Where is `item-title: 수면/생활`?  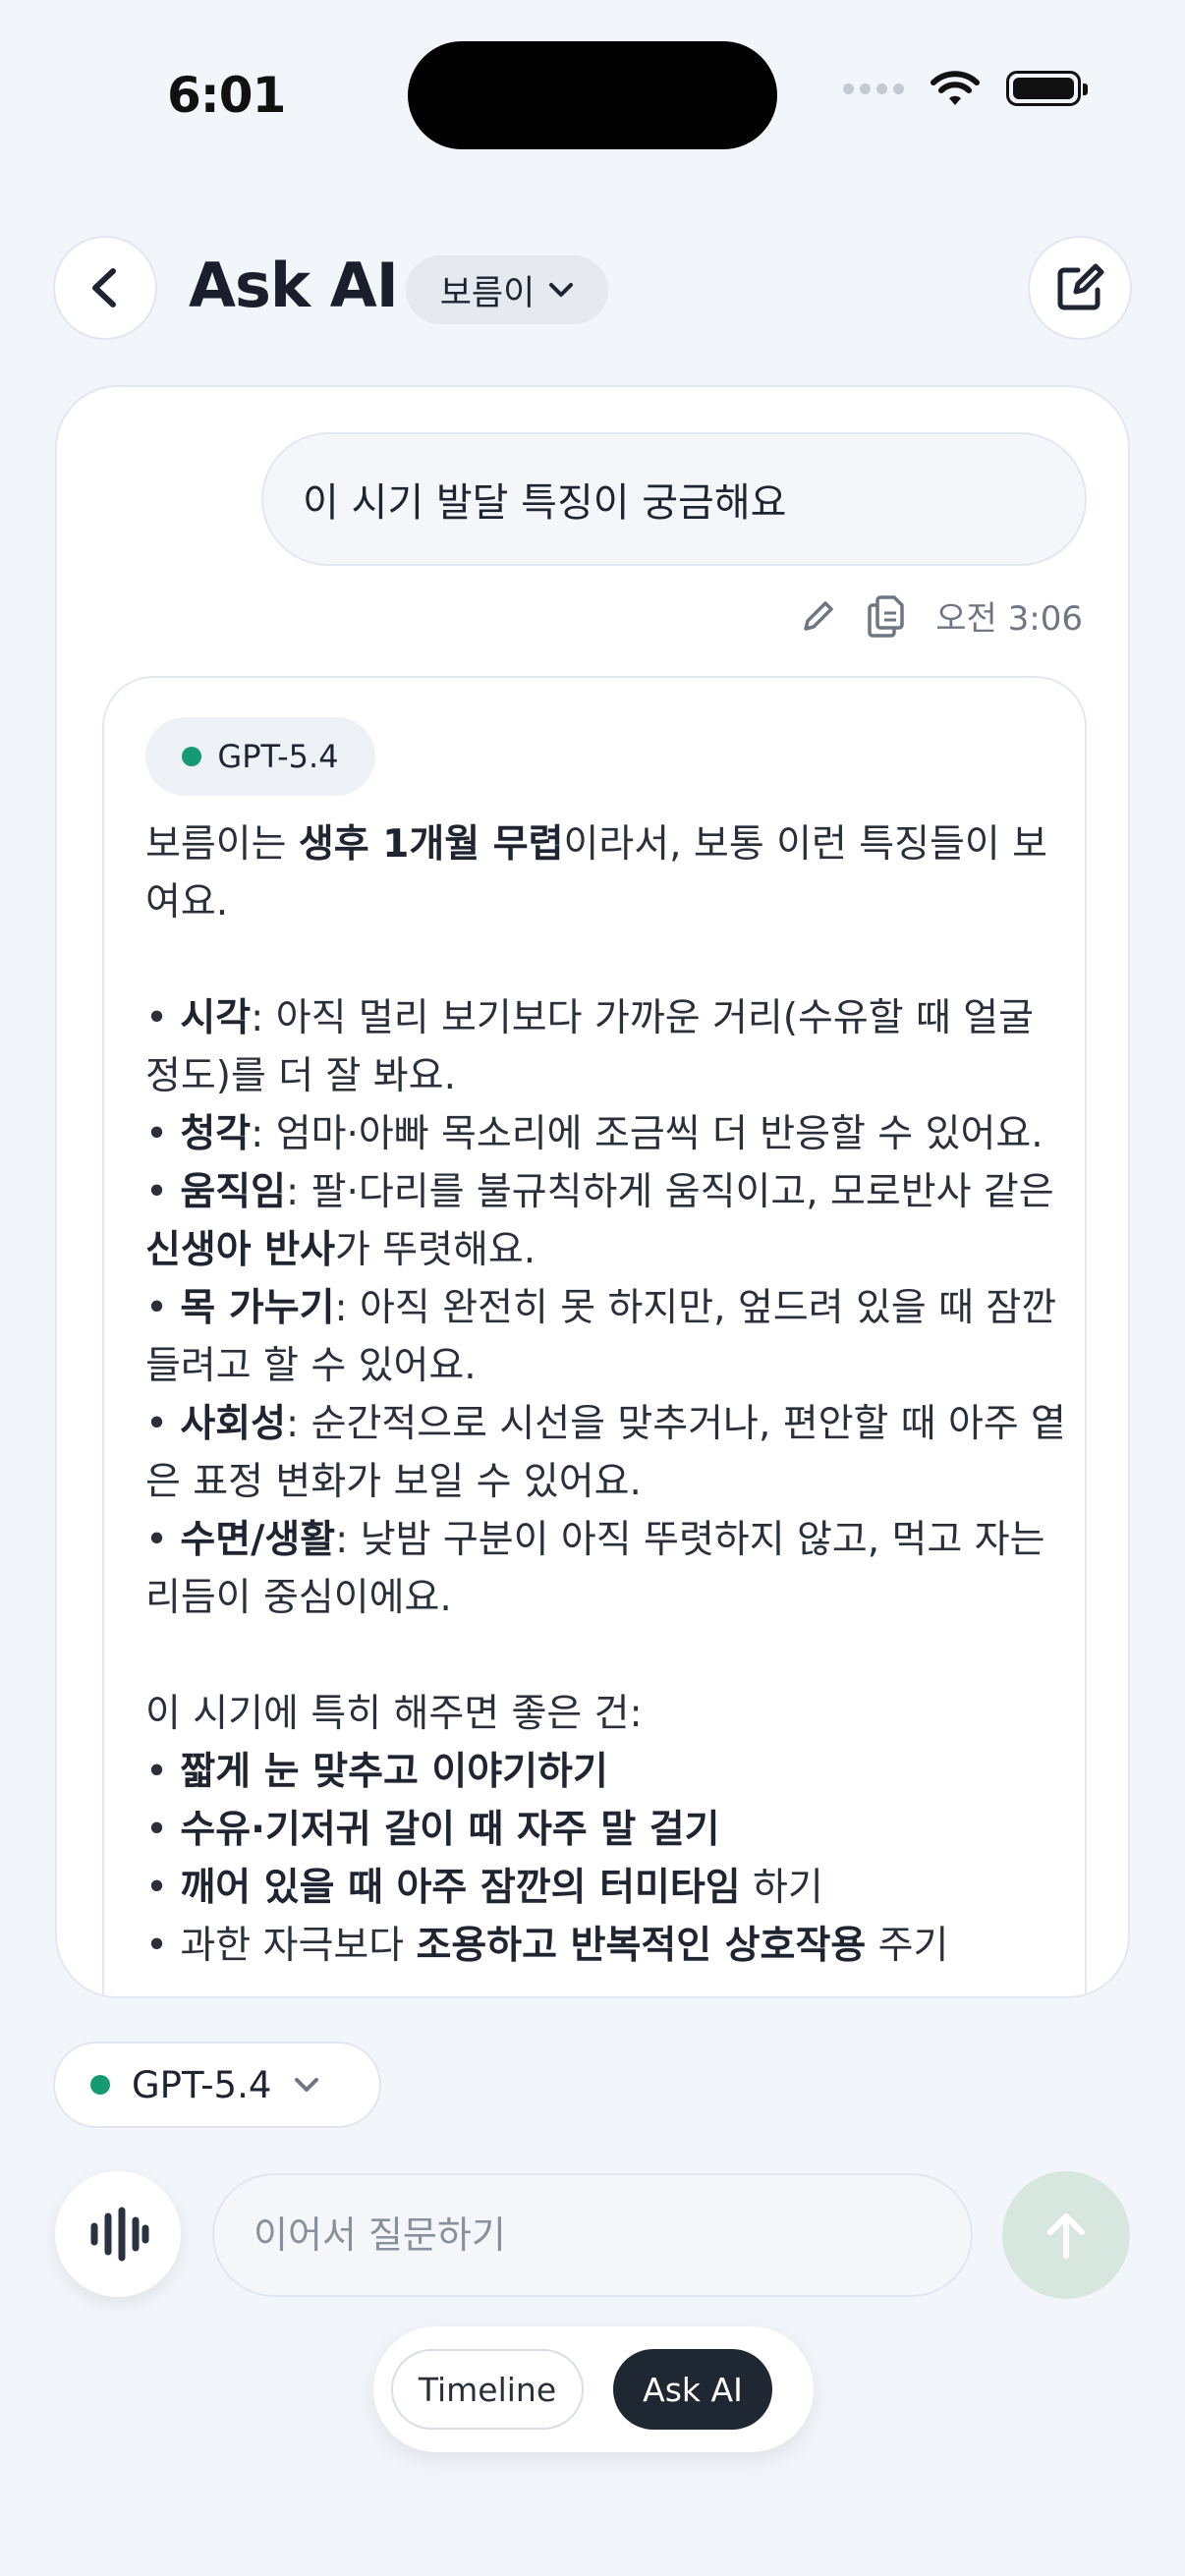
item-title: 수면/생활 is located at coordinates (258, 1540).